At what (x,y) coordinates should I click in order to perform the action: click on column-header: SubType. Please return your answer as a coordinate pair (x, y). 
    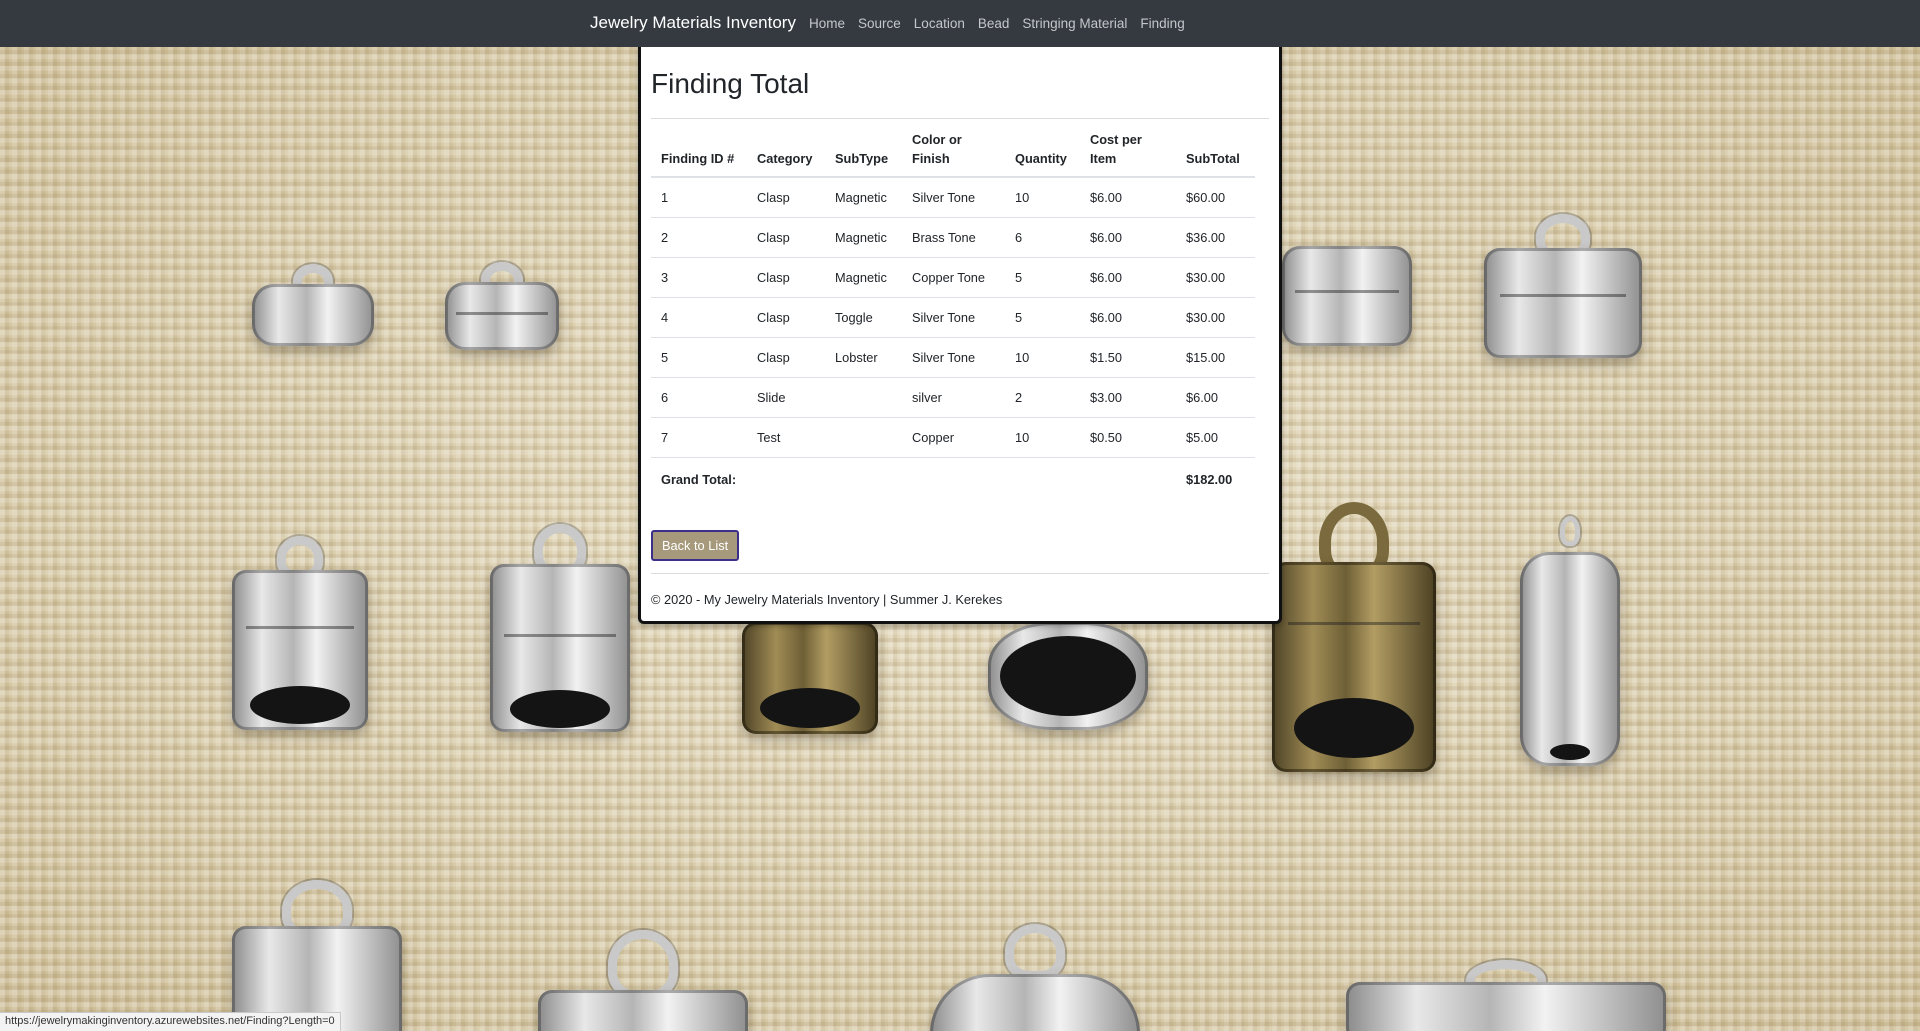
    Looking at the image, I should click on (863, 148).